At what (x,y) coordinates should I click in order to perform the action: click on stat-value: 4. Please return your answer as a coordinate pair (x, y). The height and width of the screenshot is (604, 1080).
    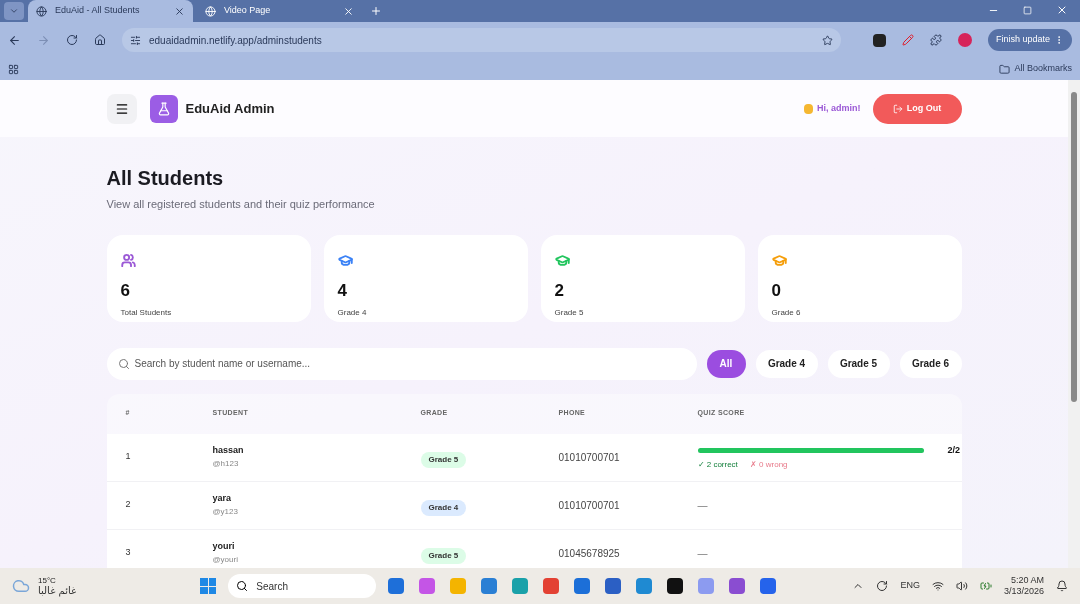
    Looking at the image, I should click on (342, 290).